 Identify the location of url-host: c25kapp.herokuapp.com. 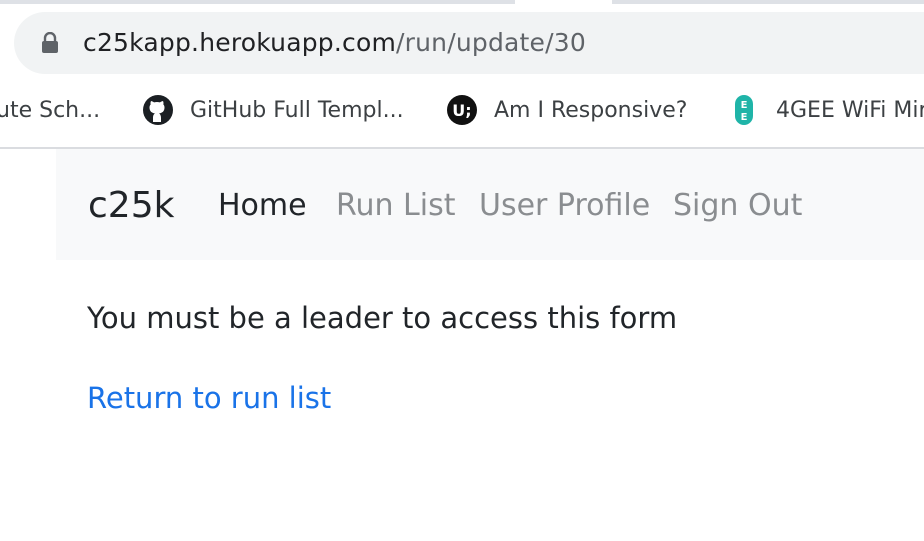
(240, 42).